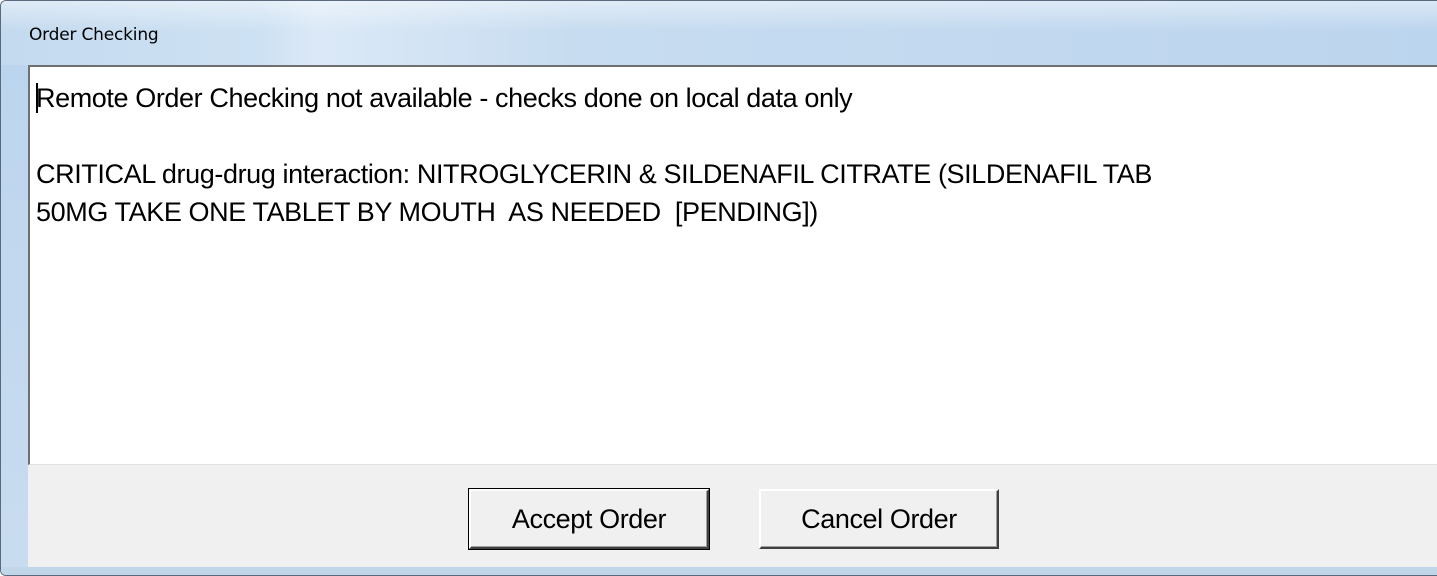 Image resolution: width=1437 pixels, height=576 pixels. Describe the element at coordinates (37, 98) in the screenshot. I see `text-caret` at that location.